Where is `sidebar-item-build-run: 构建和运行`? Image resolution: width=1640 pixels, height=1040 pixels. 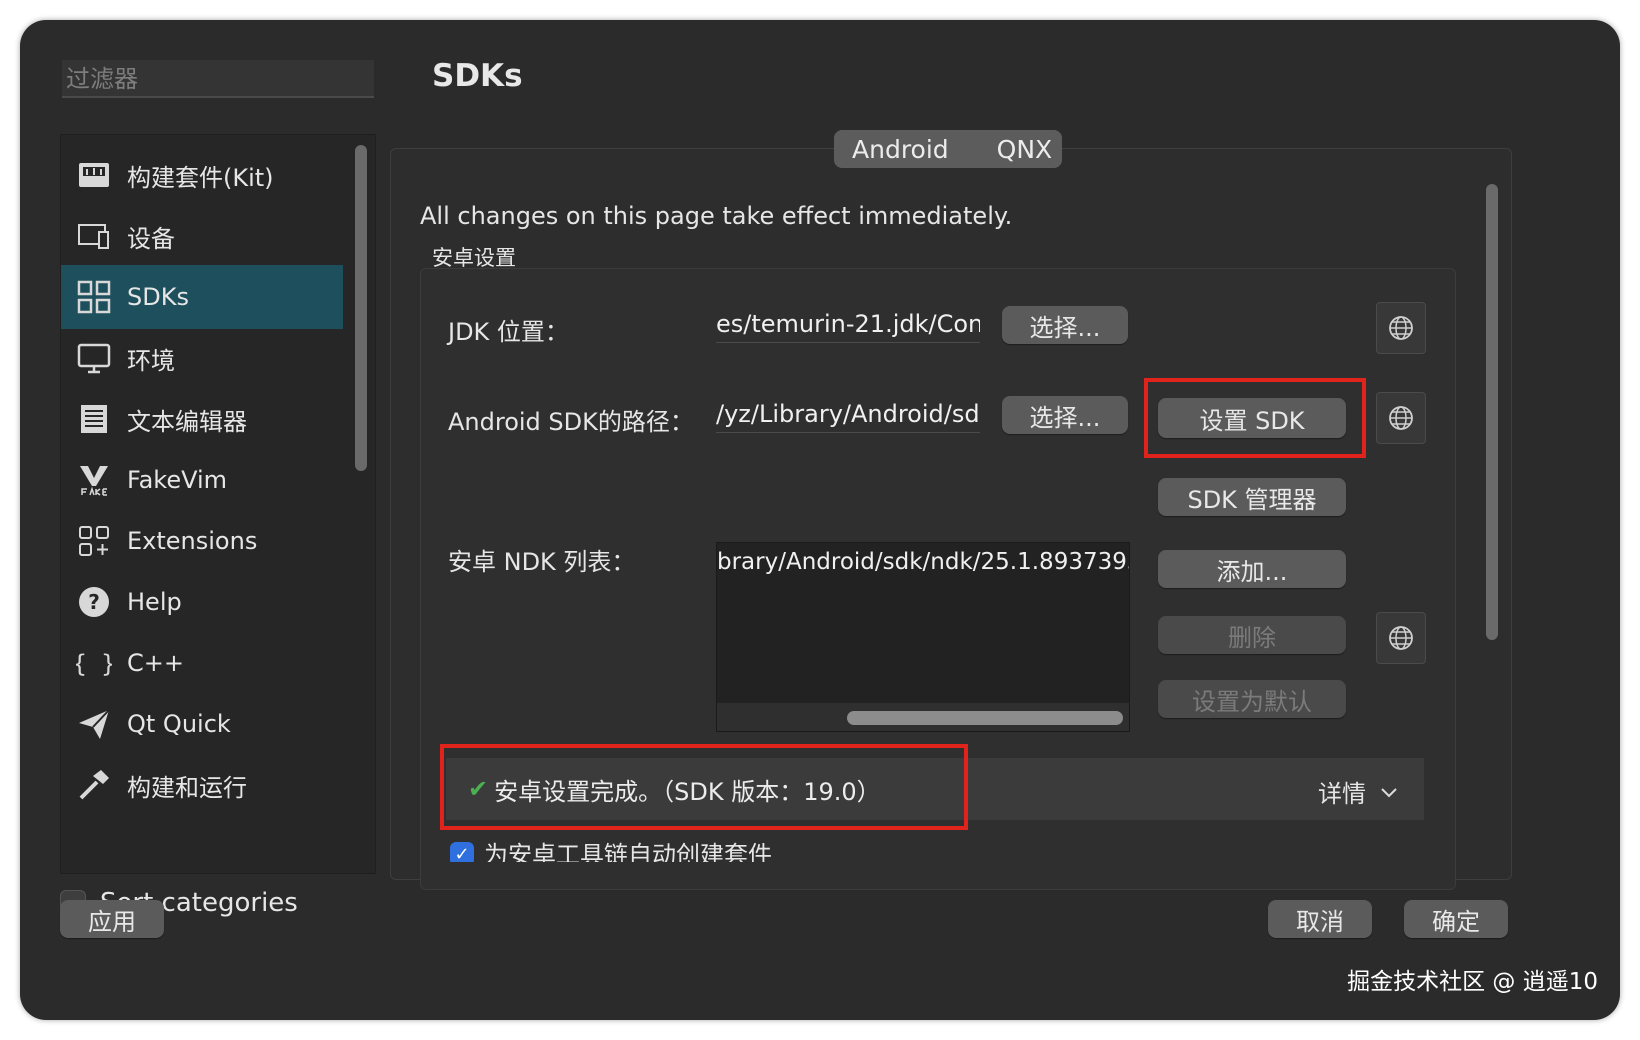 sidebar-item-build-run: 构建和运行 is located at coordinates (202, 785).